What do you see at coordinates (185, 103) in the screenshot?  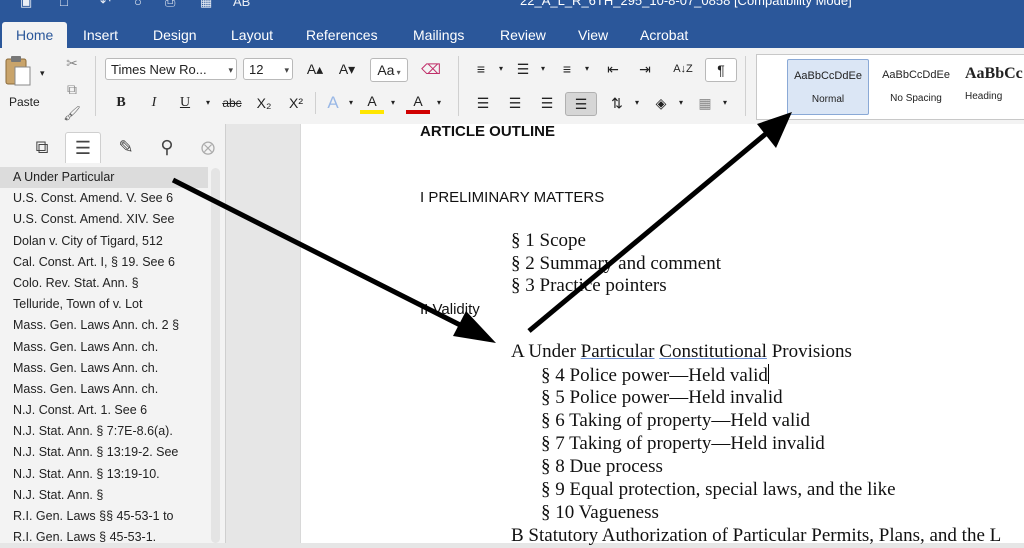 I see `underline-button: U` at bounding box center [185, 103].